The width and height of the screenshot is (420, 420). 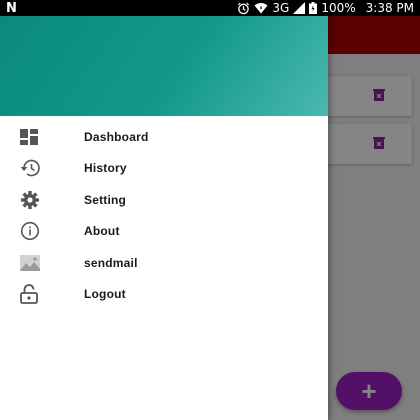 What do you see at coordinates (105, 199) in the screenshot?
I see `menu-item-label: Setting` at bounding box center [105, 199].